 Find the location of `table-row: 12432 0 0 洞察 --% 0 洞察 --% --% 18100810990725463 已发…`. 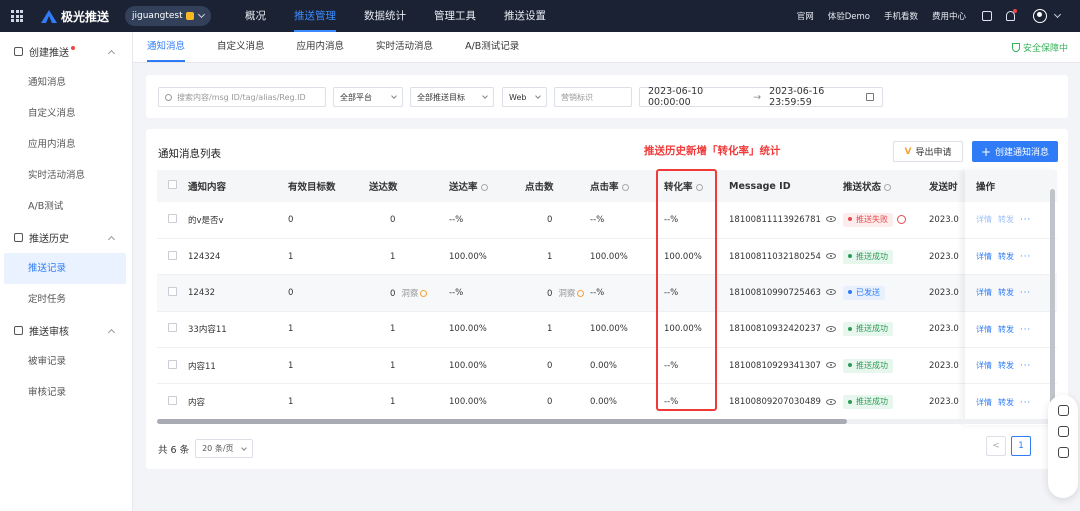

table-row: 12432 0 0 洞察 --% 0 洞察 --% --% 18100810990725463 已发… is located at coordinates (607, 293).